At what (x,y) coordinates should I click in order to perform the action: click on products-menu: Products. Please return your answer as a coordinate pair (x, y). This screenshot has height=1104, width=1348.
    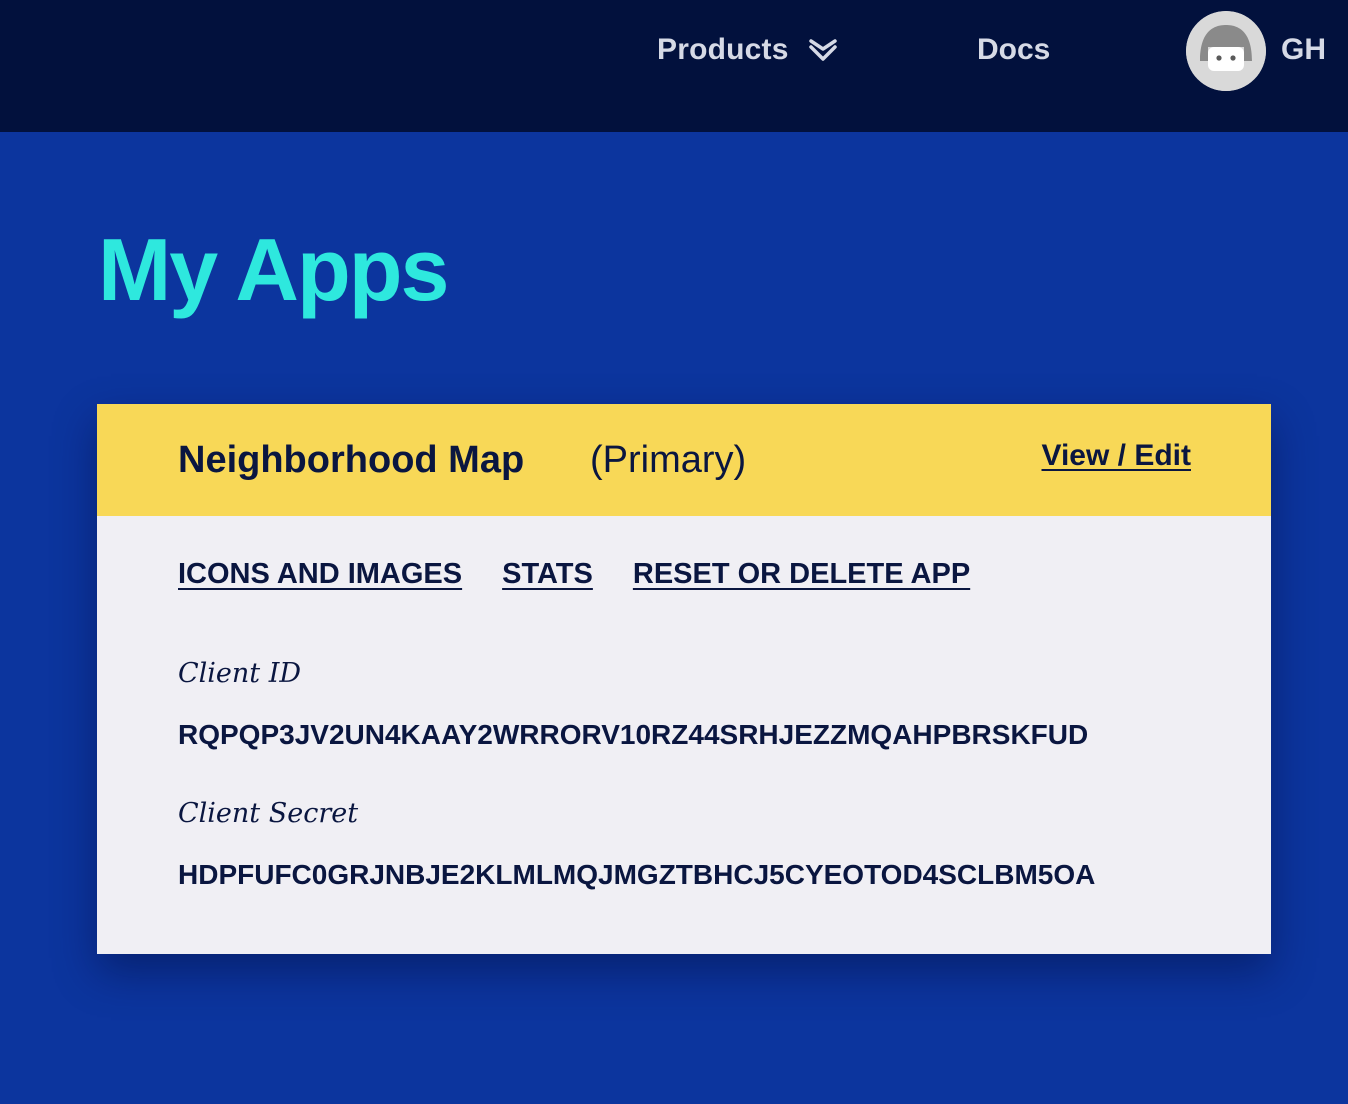
    Looking at the image, I should click on (748, 50).